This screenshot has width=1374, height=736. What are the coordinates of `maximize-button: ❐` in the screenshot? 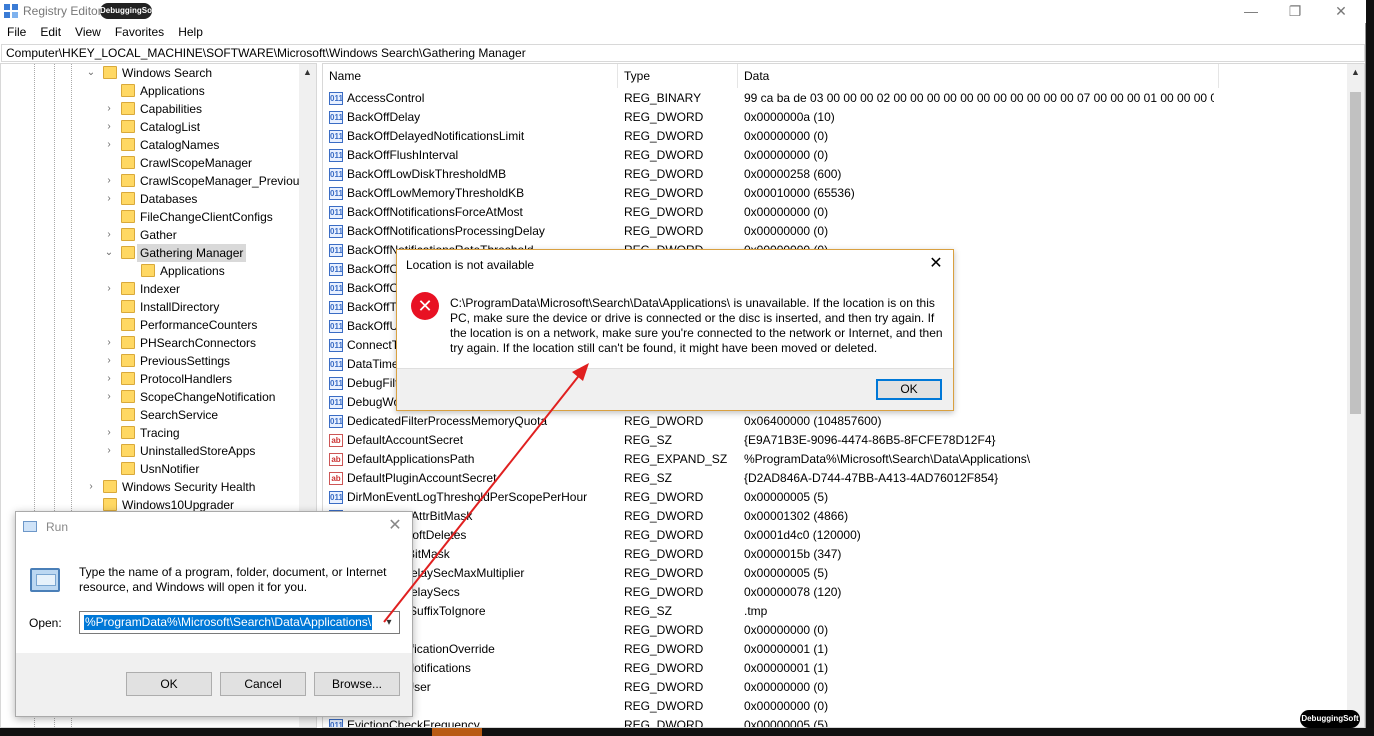 It's located at (1295, 11).